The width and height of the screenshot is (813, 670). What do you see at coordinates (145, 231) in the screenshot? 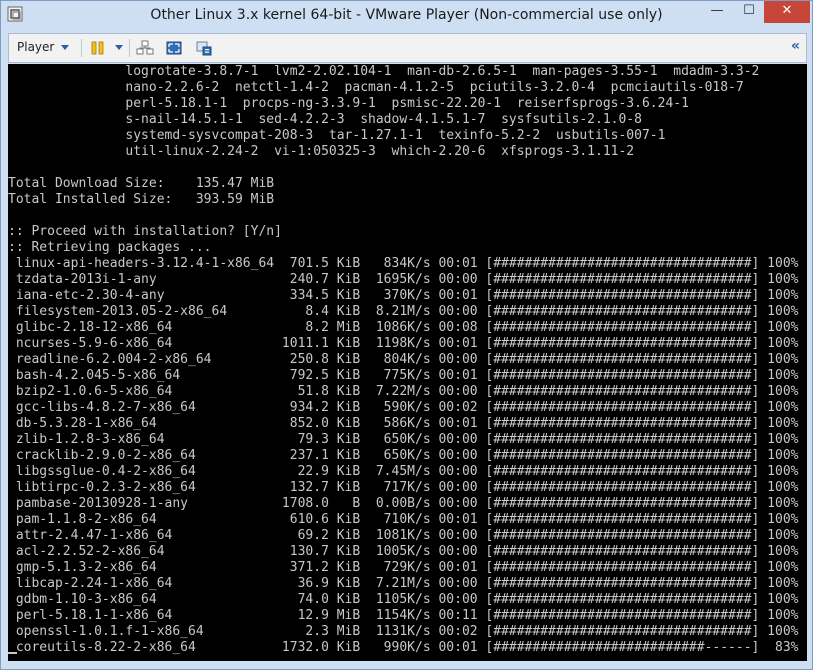
I see `terminal-line: :: Proceed with installation? [Y/n]` at bounding box center [145, 231].